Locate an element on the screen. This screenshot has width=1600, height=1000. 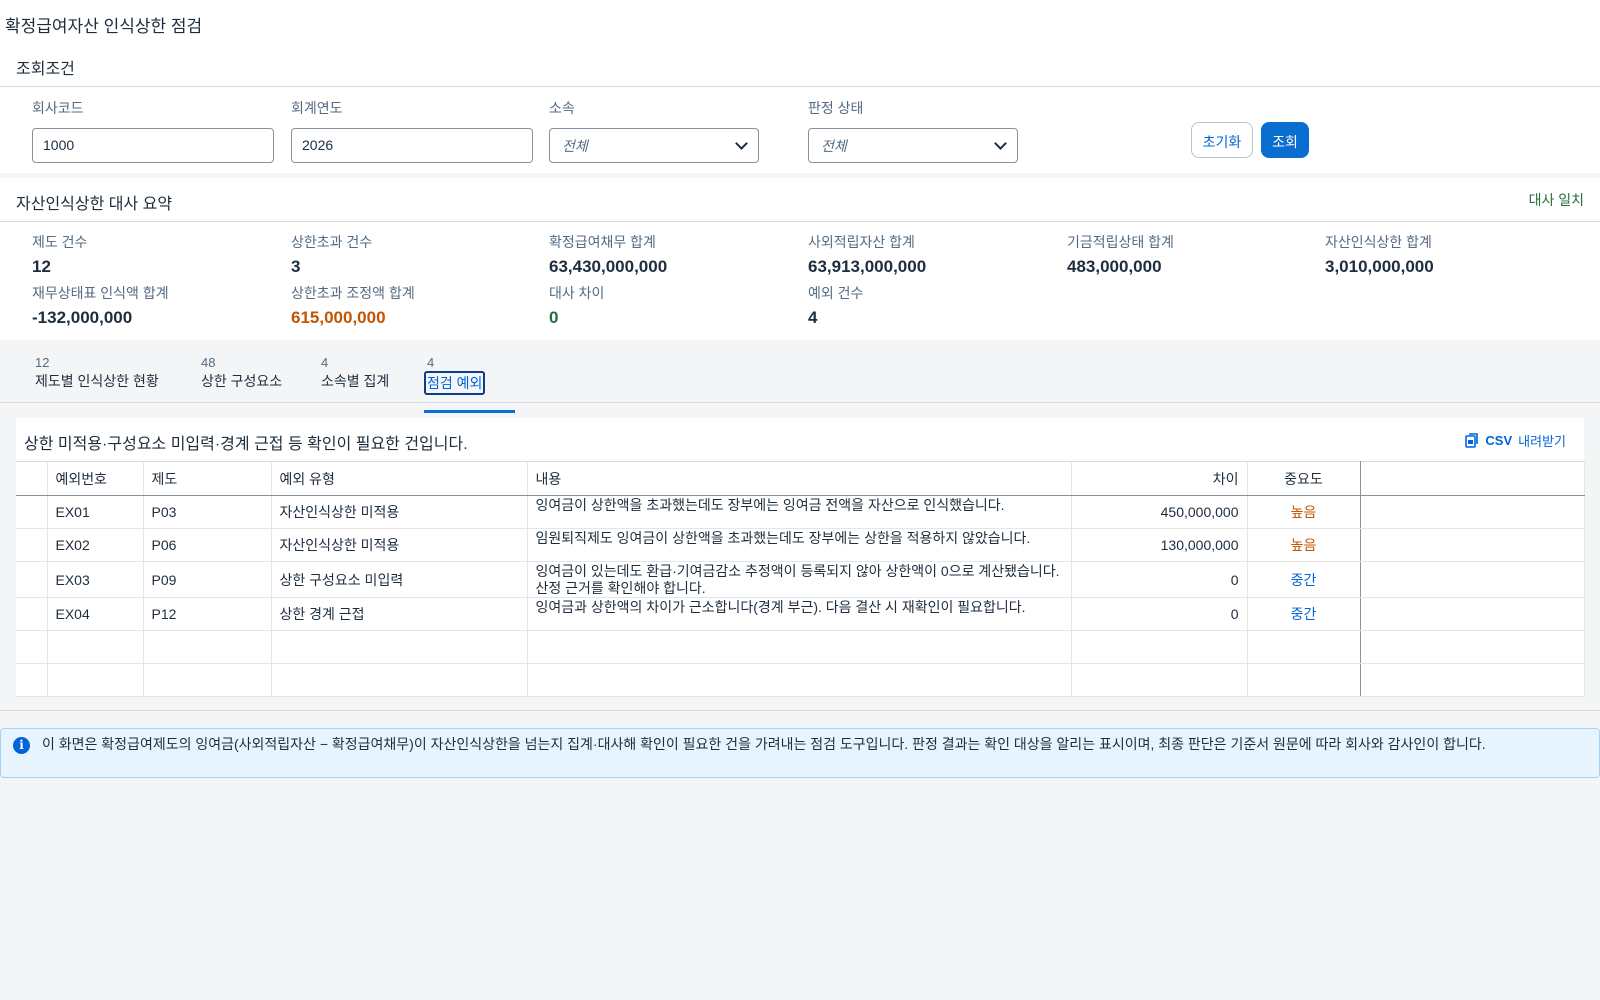
tab-ceiling-components: 48 상한 구성요소 is located at coordinates (241, 373).